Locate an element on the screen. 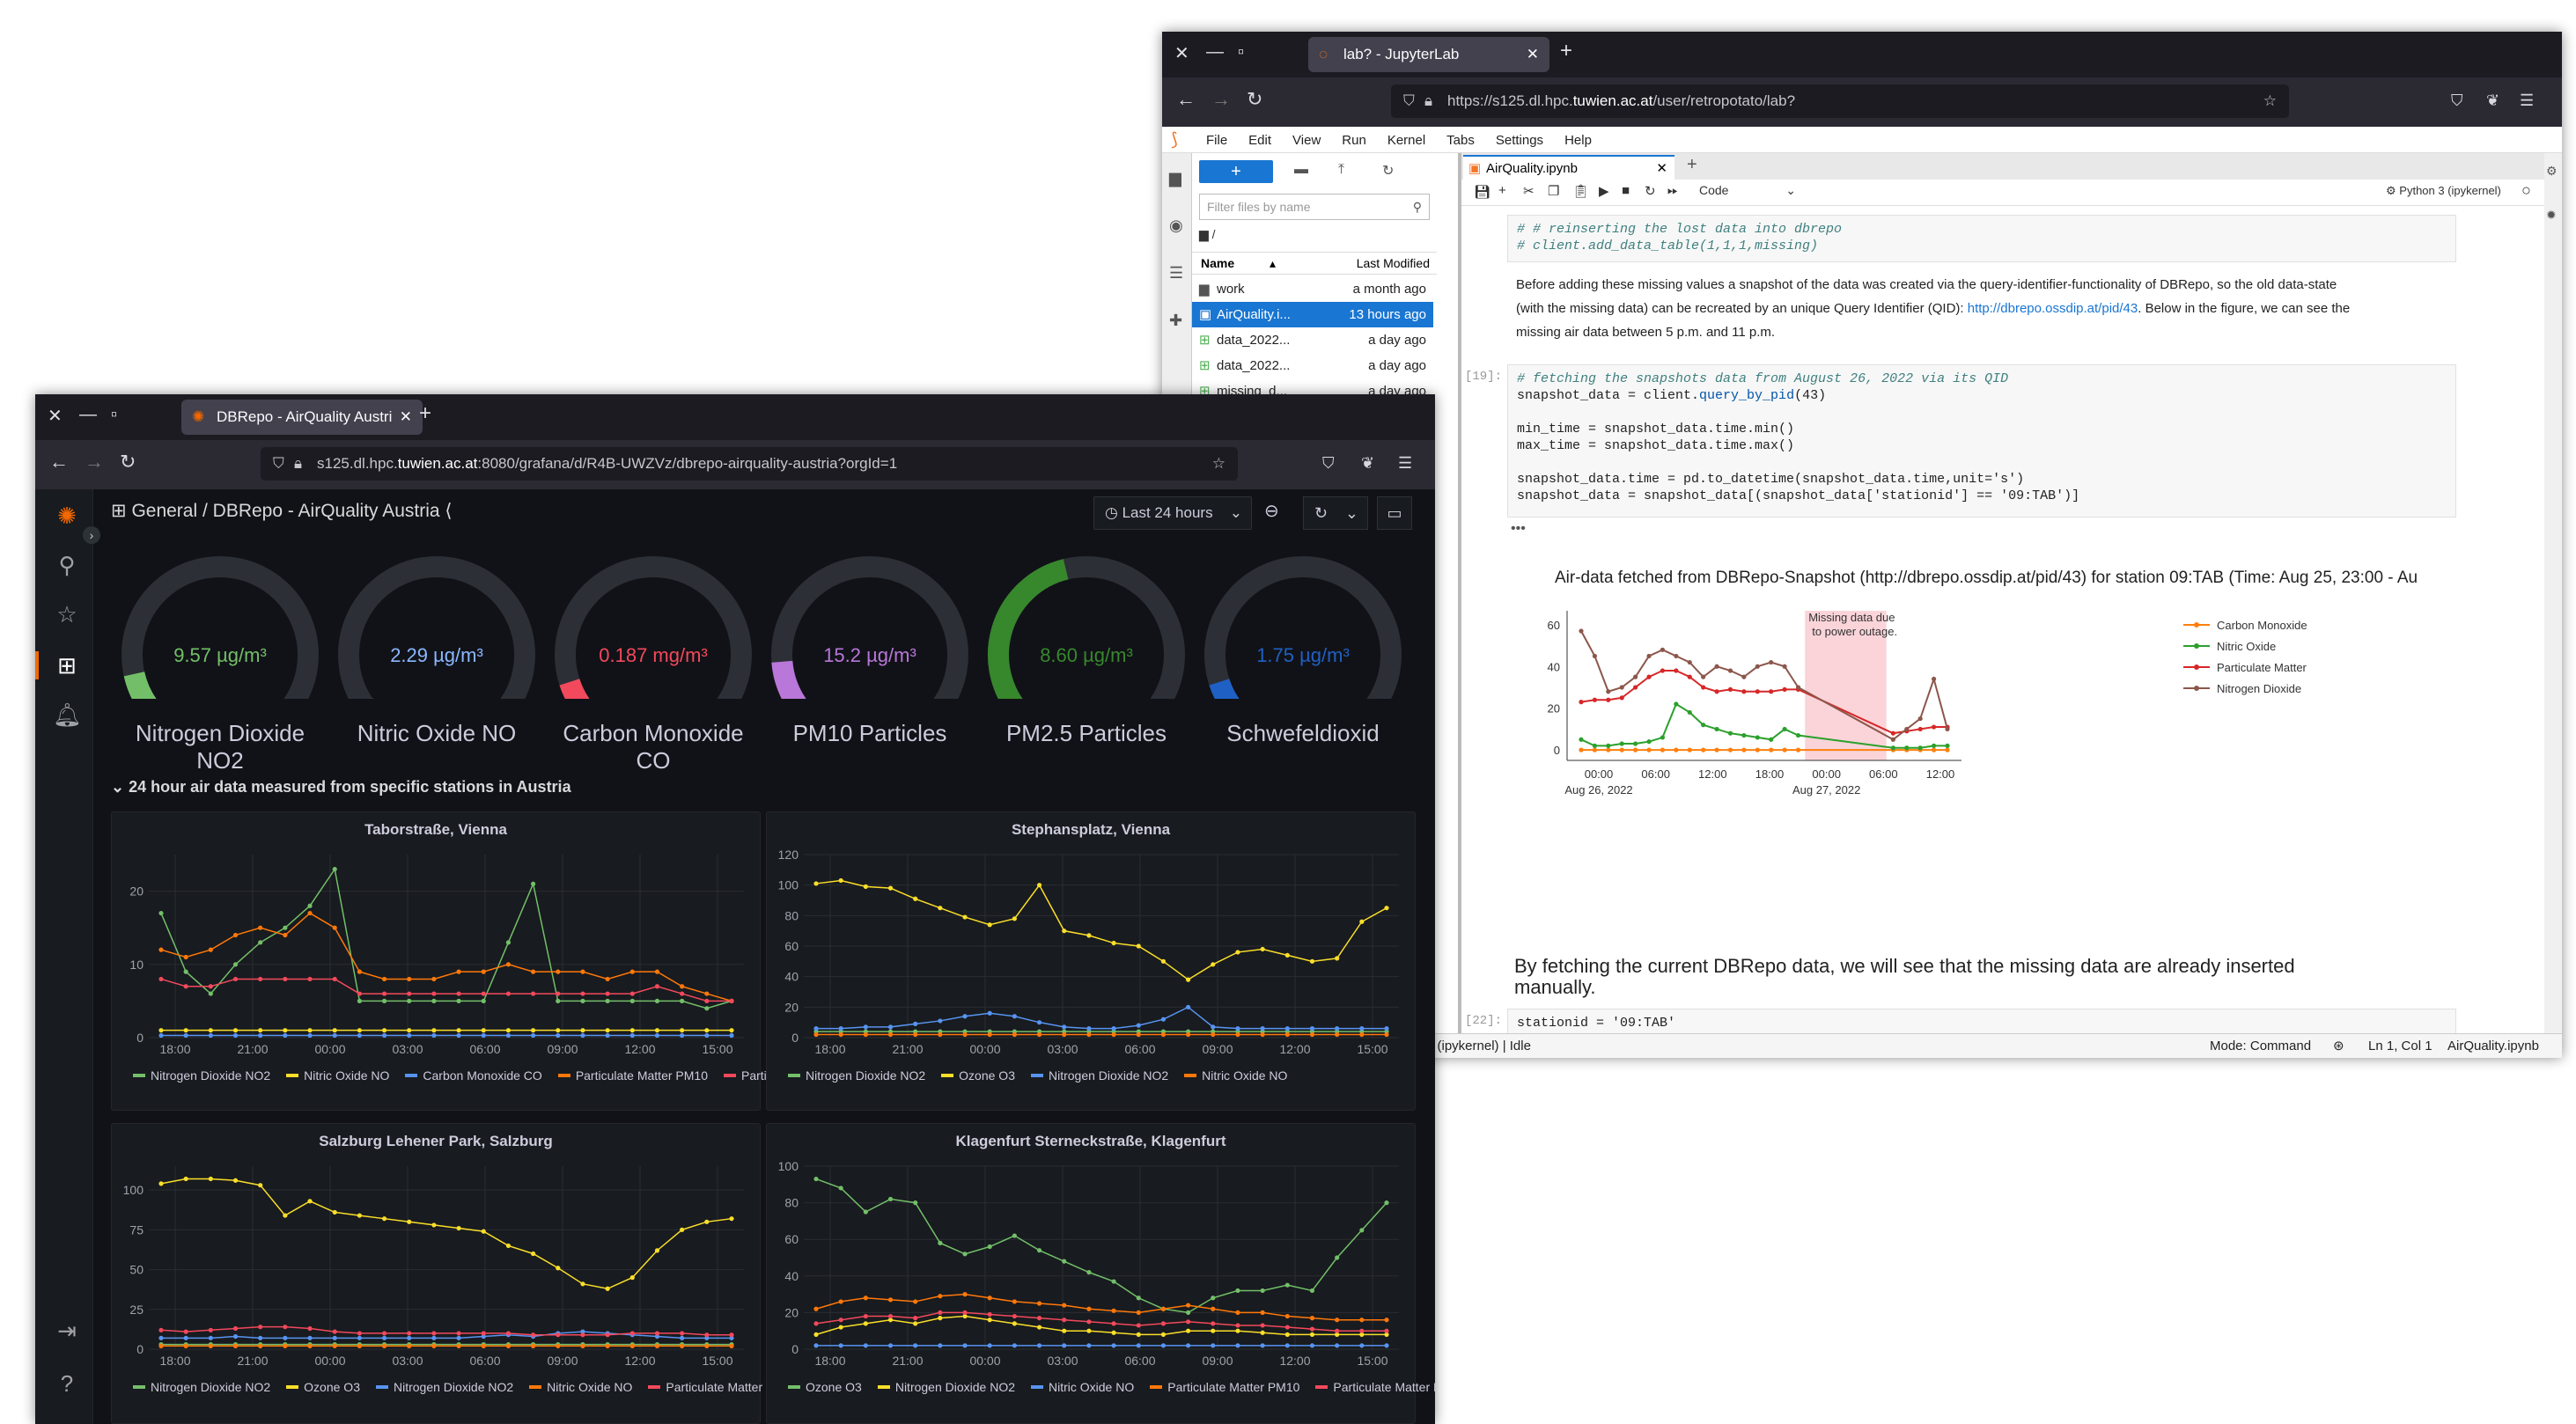  run-all-icon: ⏩︎ is located at coordinates (1673, 190).